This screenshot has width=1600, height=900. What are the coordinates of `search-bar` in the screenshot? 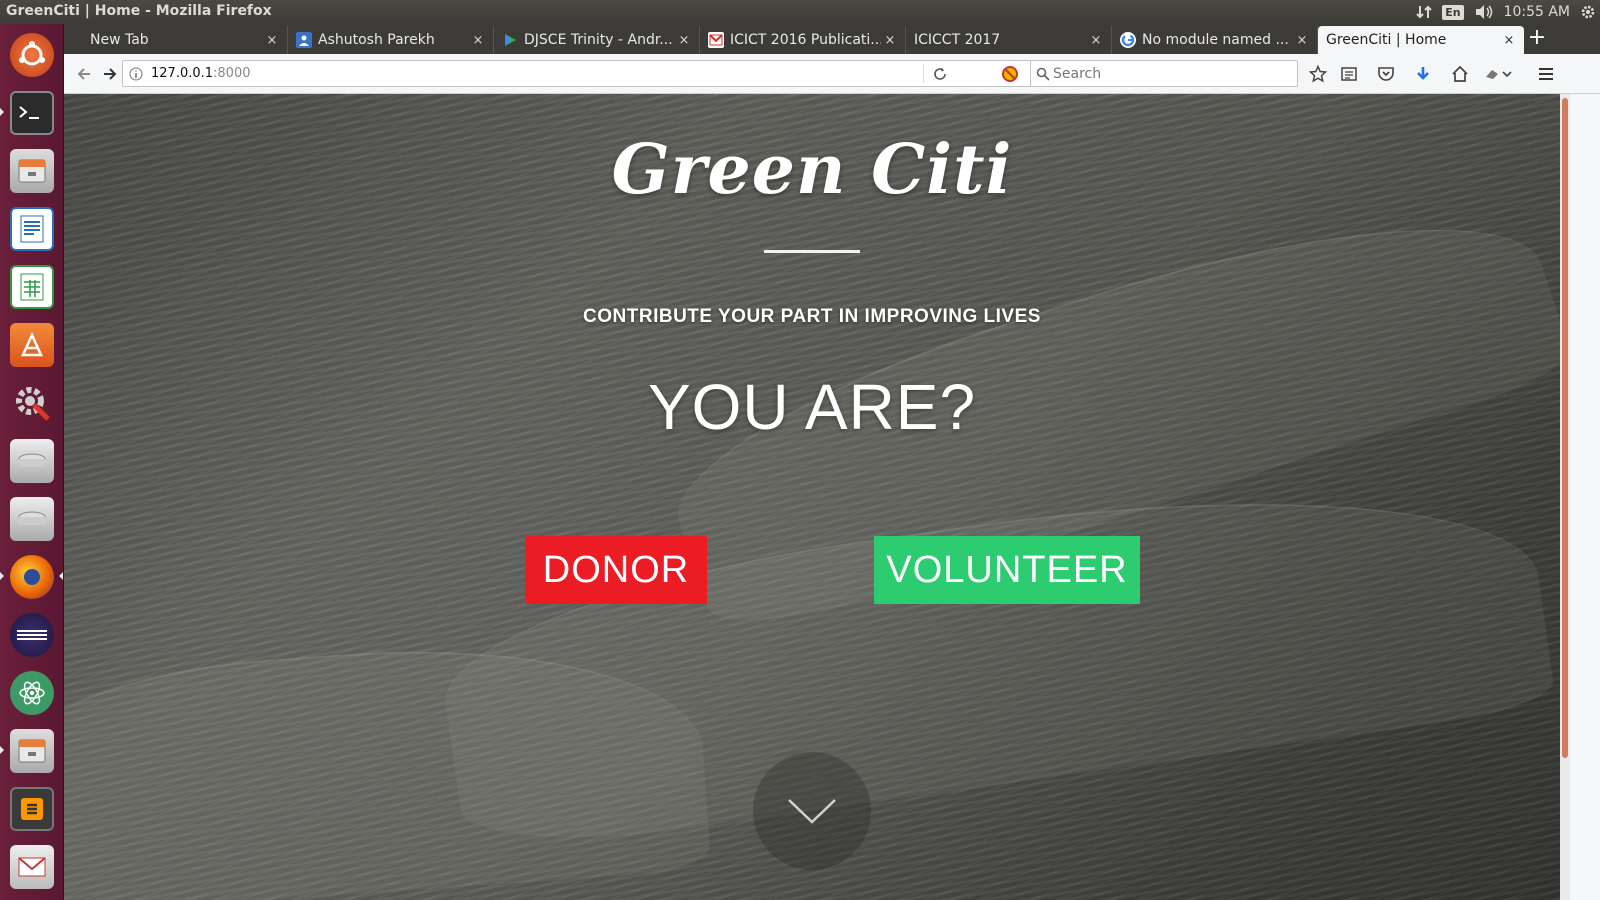 It's located at (1164, 73).